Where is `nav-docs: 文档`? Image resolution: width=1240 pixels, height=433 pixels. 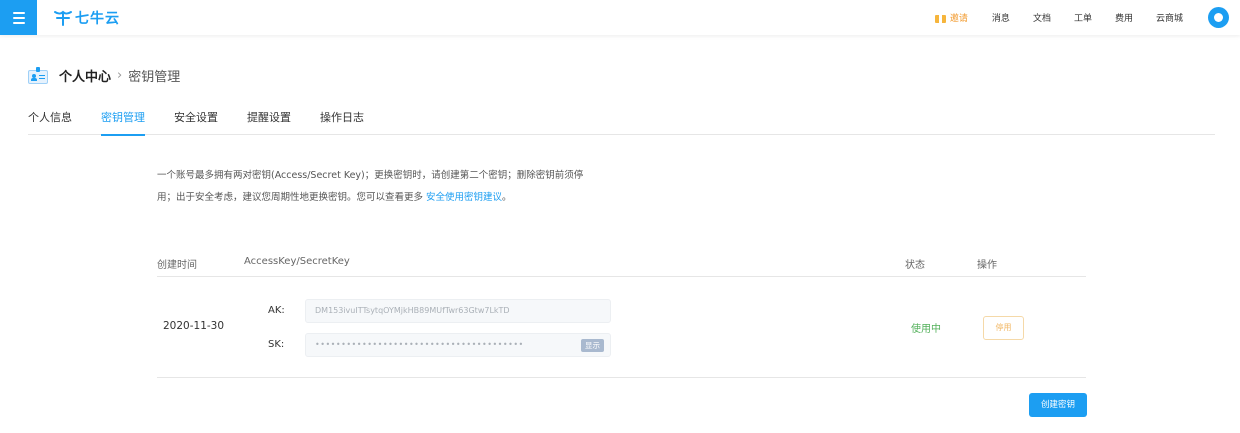 nav-docs: 文档 is located at coordinates (1042, 17).